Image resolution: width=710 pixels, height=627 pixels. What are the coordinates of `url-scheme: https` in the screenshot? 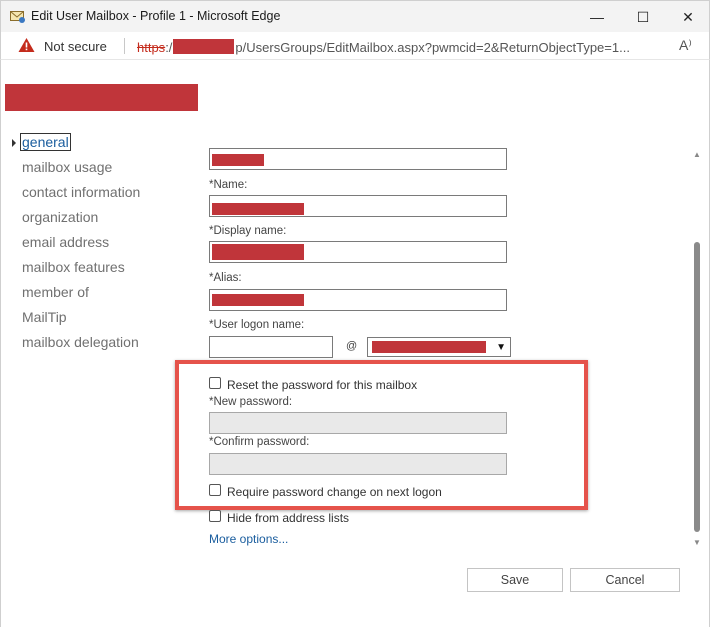 It's located at (151, 47).